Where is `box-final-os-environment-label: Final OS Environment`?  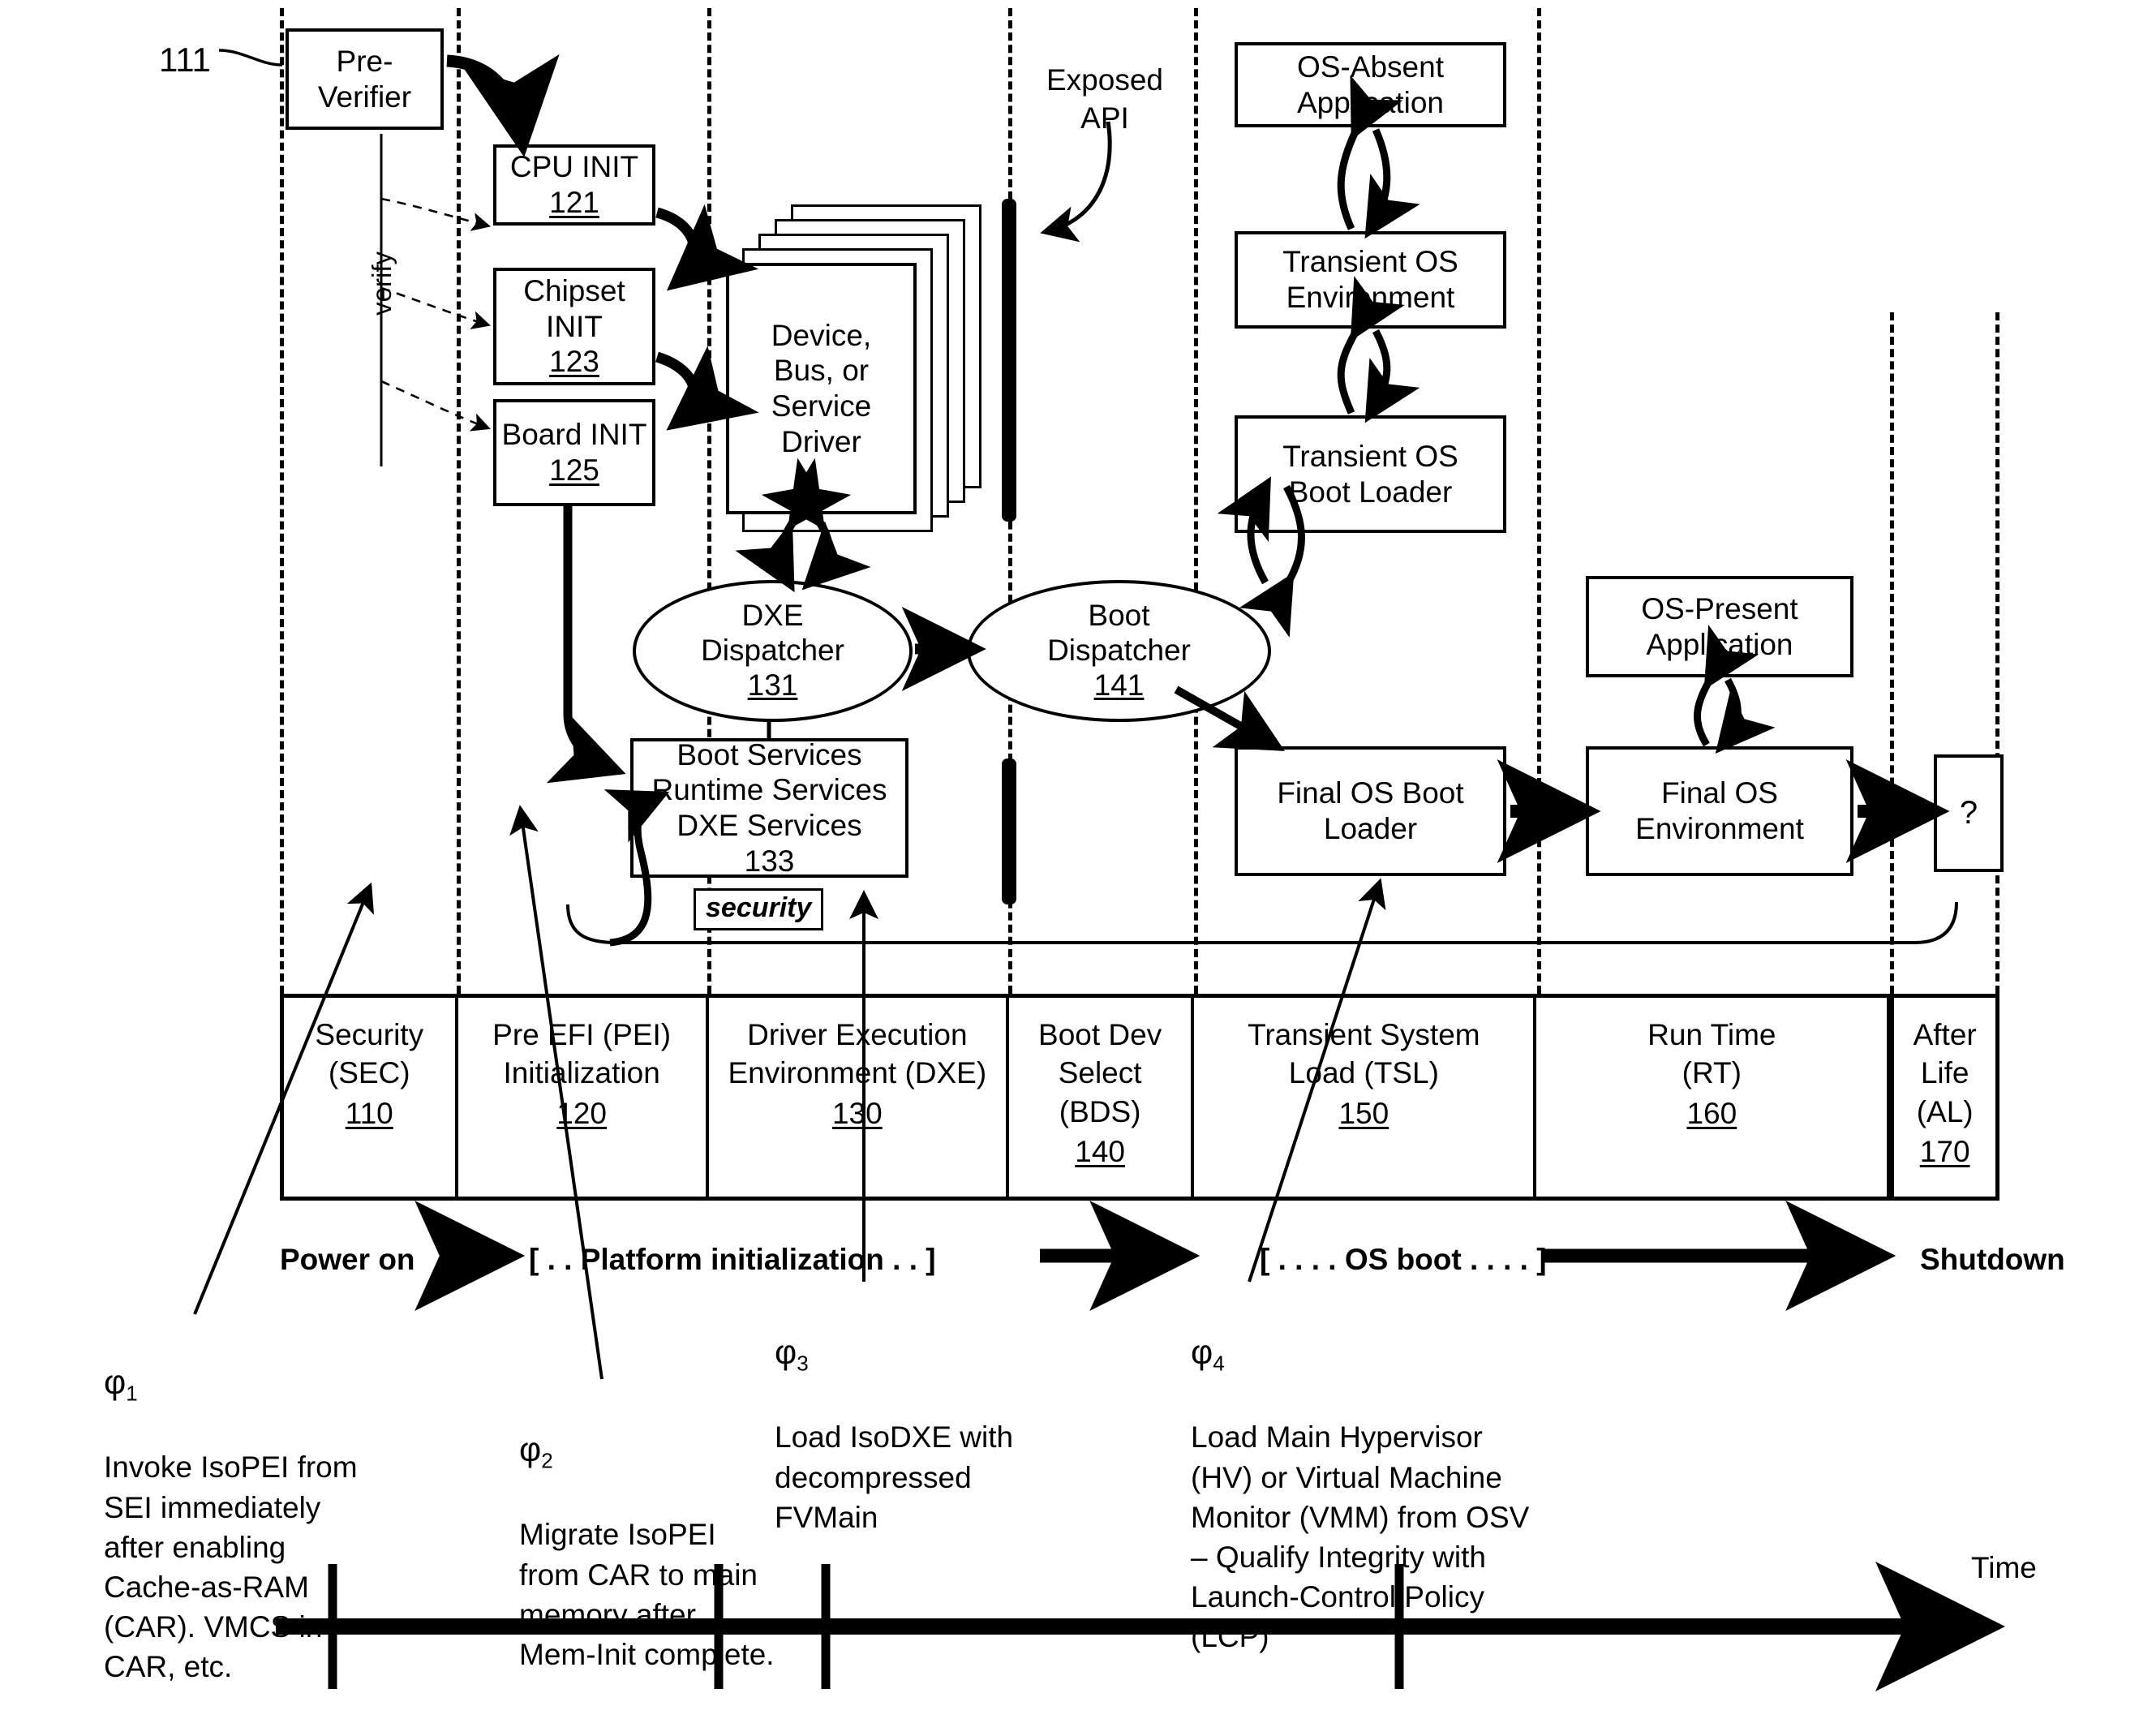 box-final-os-environment-label: Final OS Environment is located at coordinates (1719, 810).